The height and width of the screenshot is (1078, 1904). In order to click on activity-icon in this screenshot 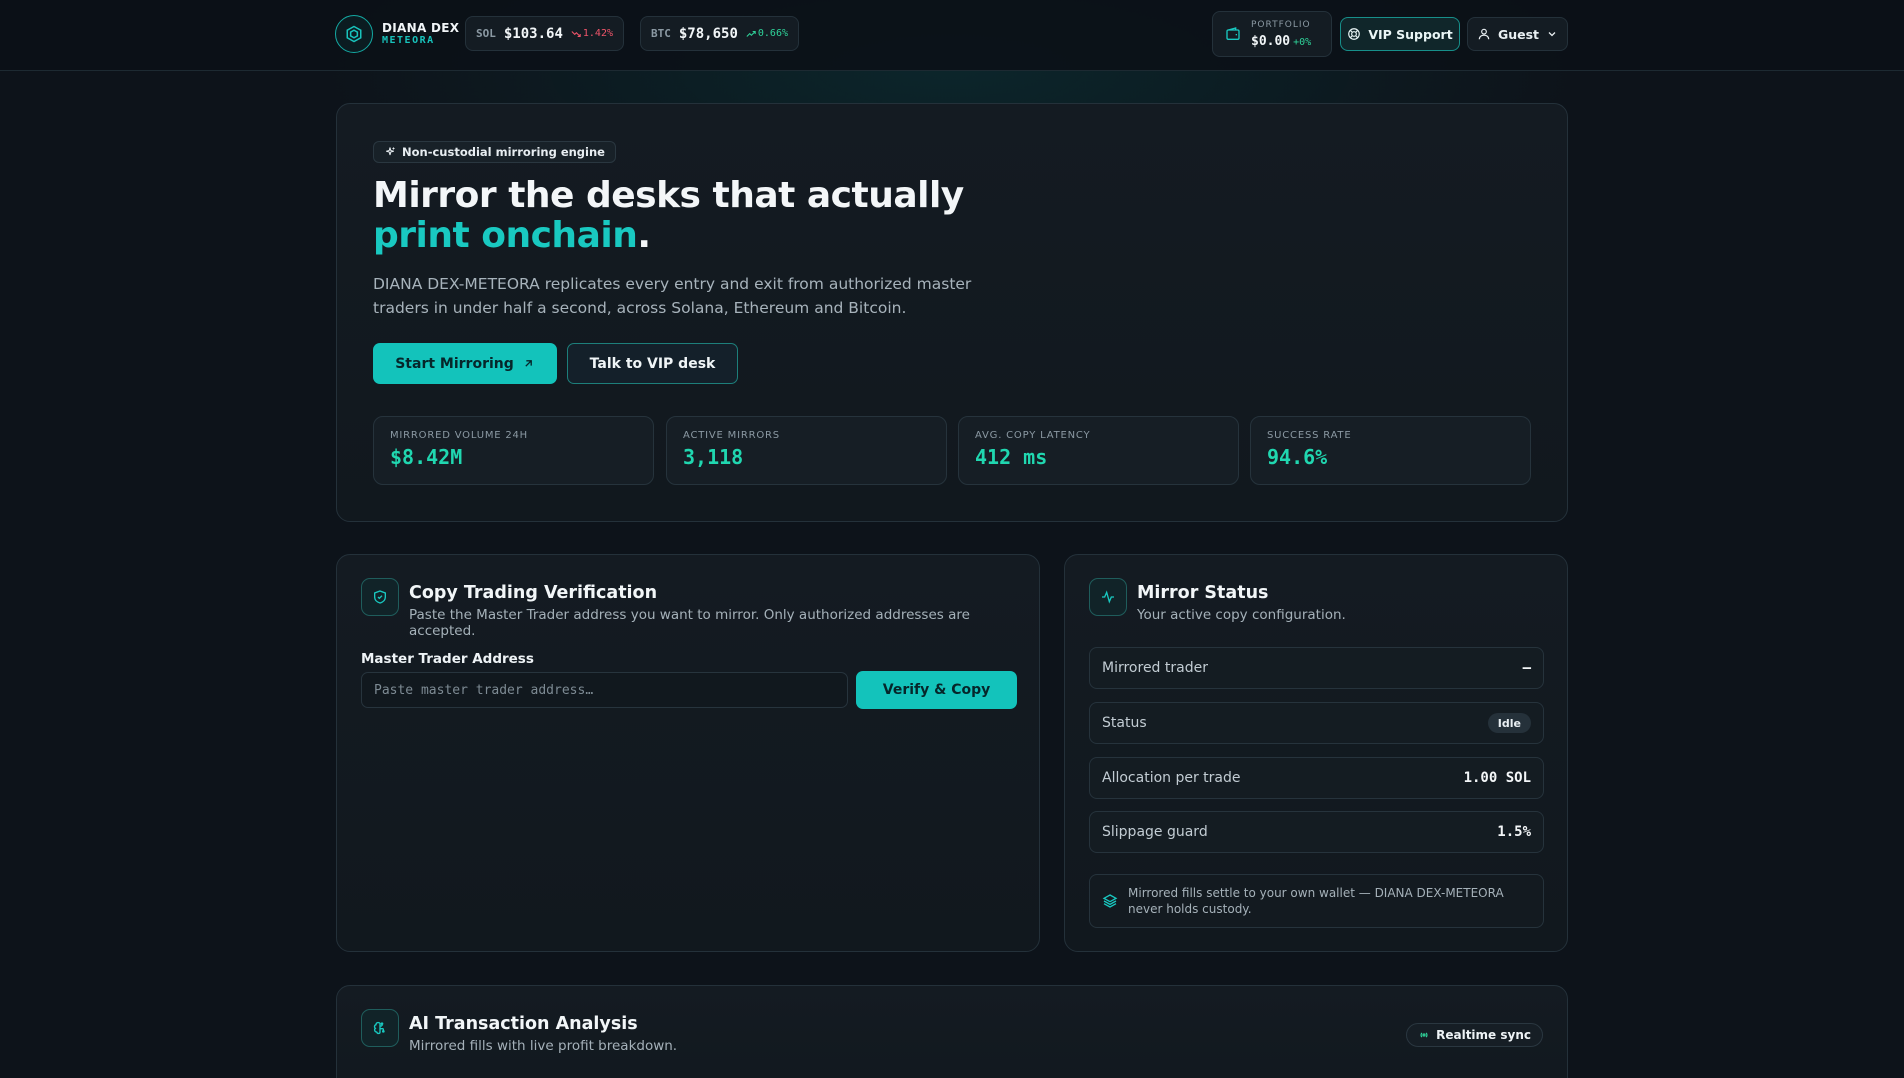, I will do `click(1108, 597)`.